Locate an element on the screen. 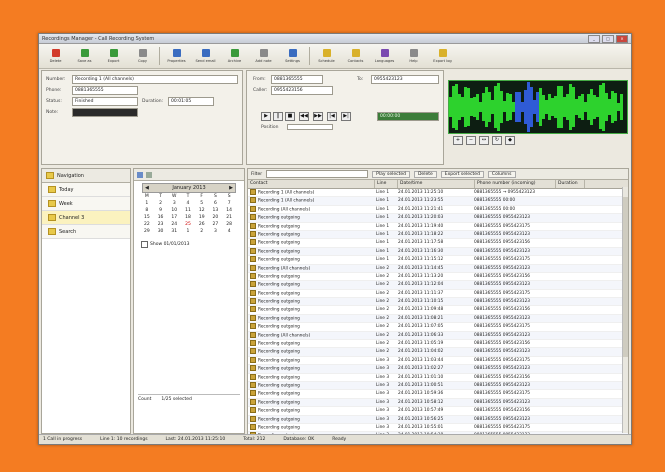 The width and height of the screenshot is (665, 472). toolbar-button: Contacts is located at coordinates (355, 56).